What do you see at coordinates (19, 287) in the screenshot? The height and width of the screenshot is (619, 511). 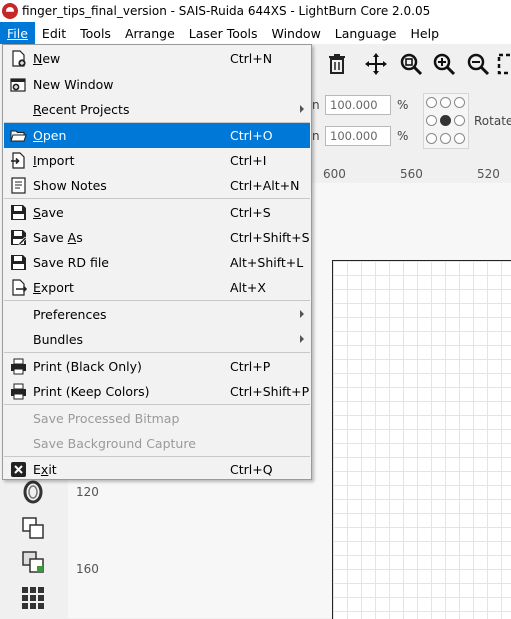 I see `export-icon` at bounding box center [19, 287].